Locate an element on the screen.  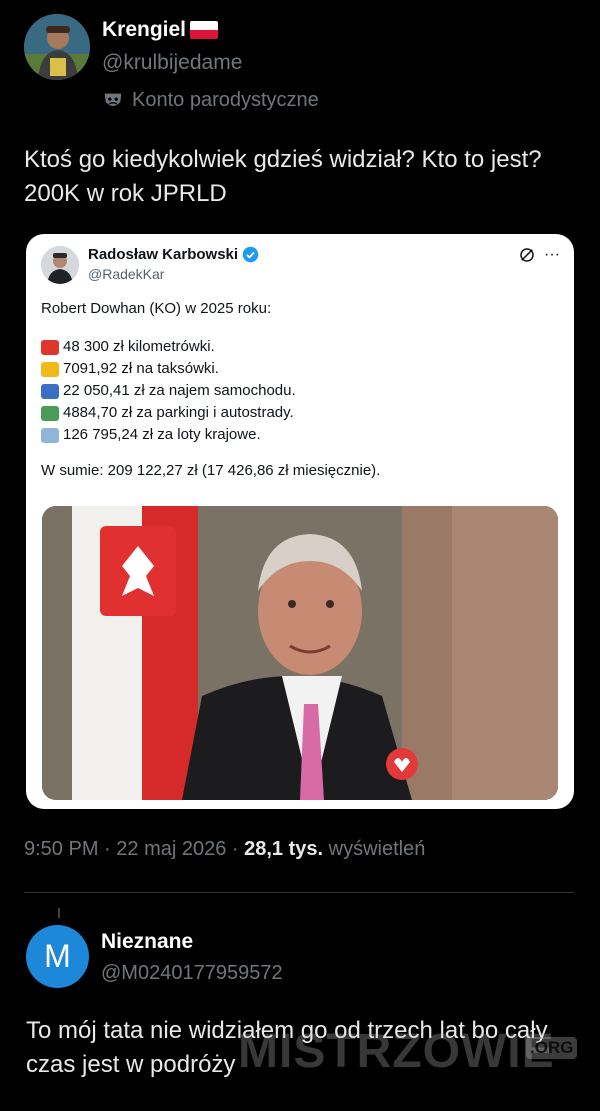
mask-icon is located at coordinates (113, 99).